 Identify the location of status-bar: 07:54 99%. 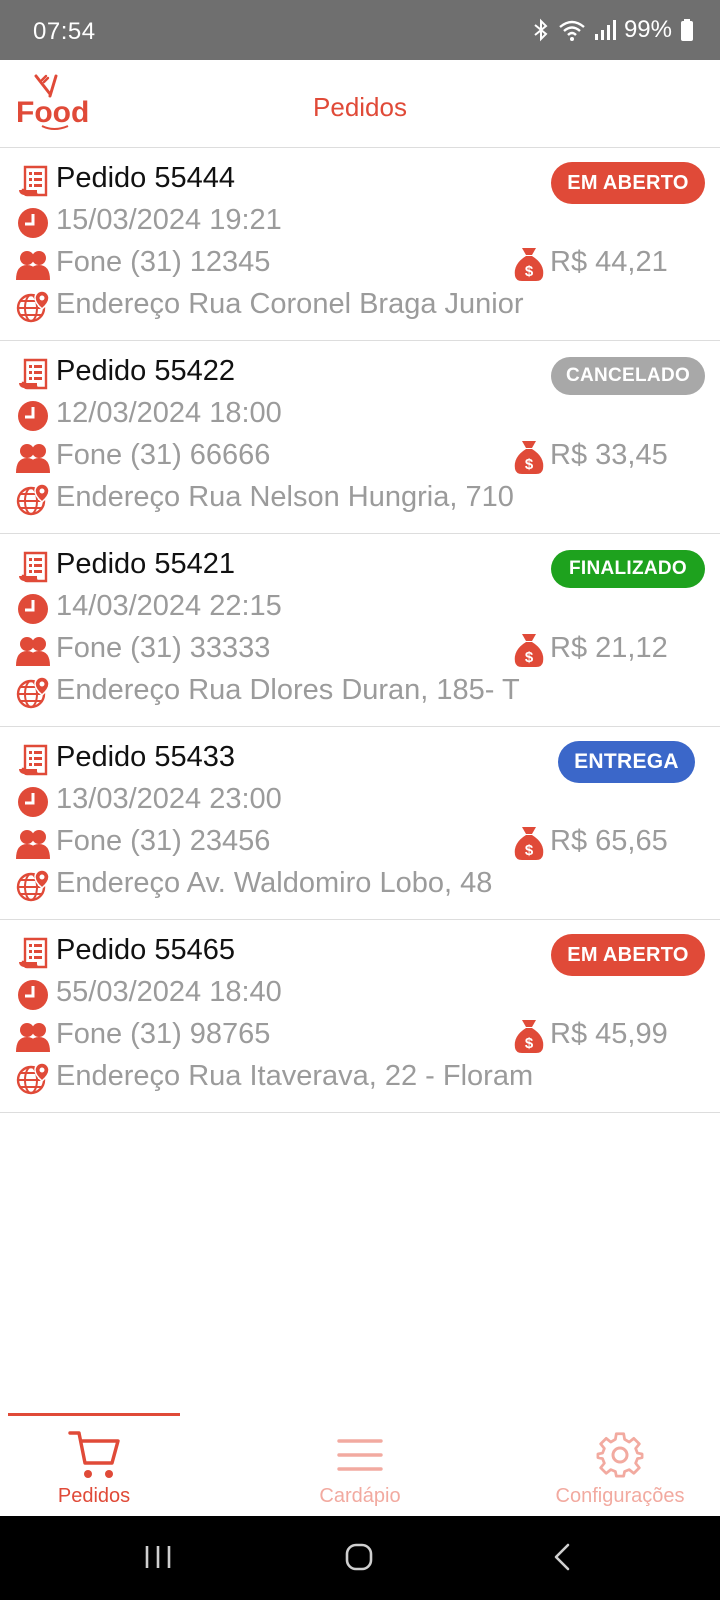
(360, 30).